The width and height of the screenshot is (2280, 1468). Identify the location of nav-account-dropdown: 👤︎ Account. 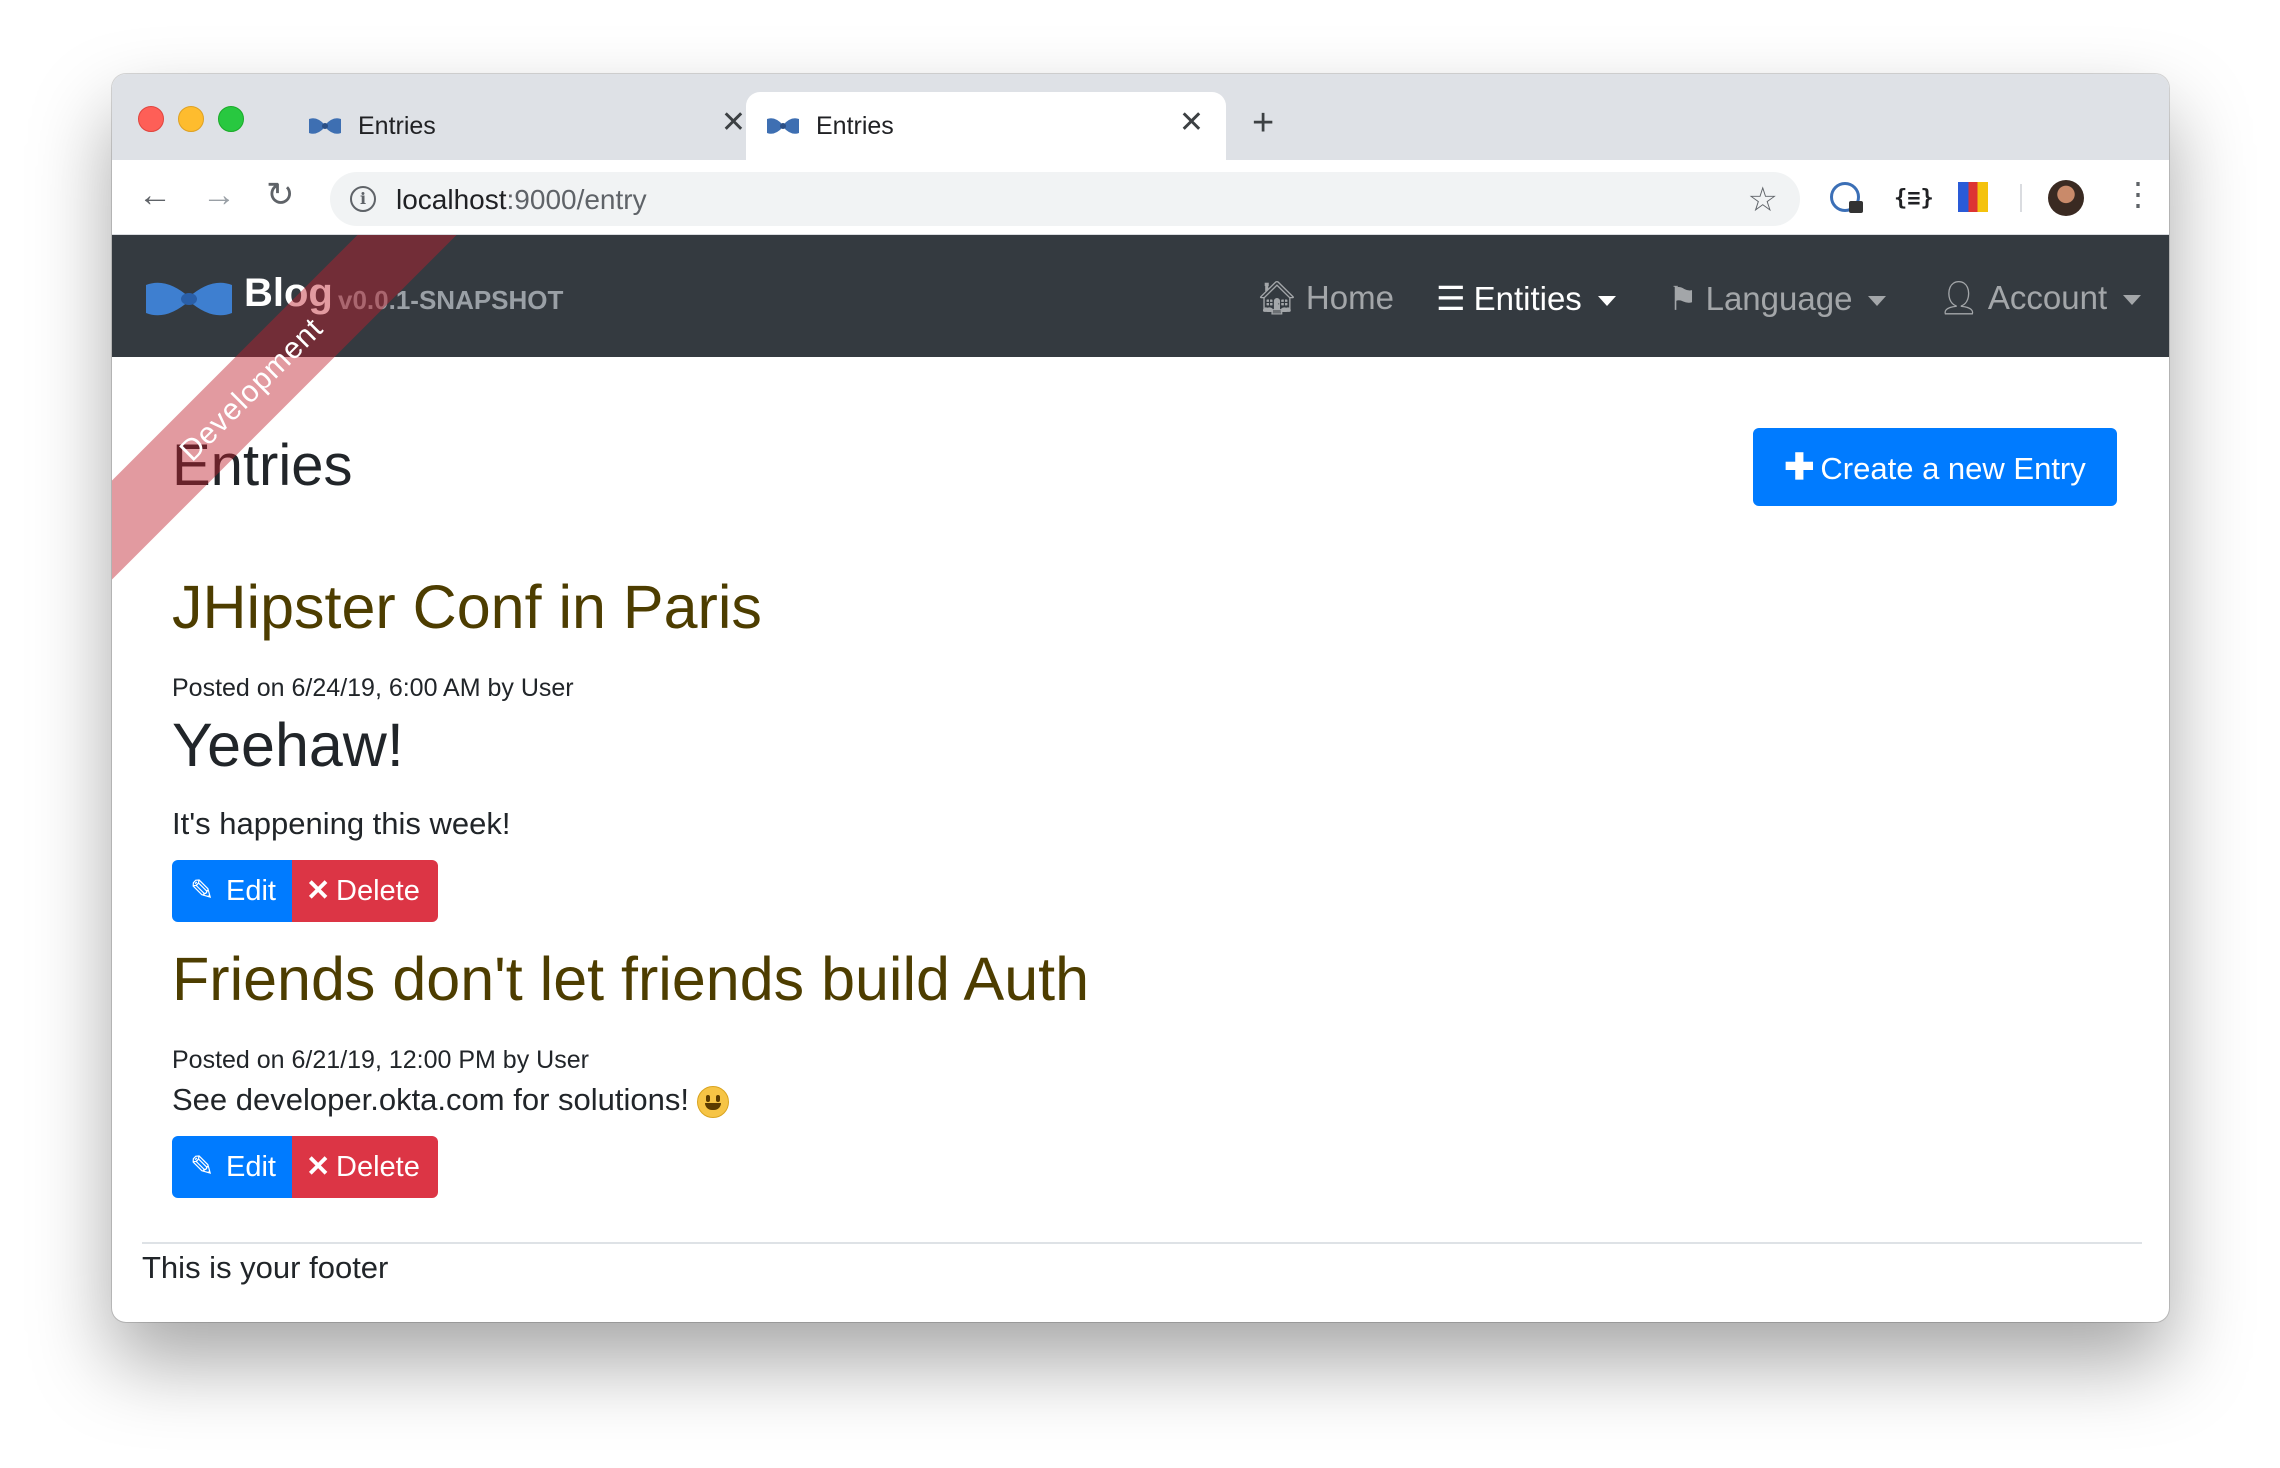
(2040, 298).